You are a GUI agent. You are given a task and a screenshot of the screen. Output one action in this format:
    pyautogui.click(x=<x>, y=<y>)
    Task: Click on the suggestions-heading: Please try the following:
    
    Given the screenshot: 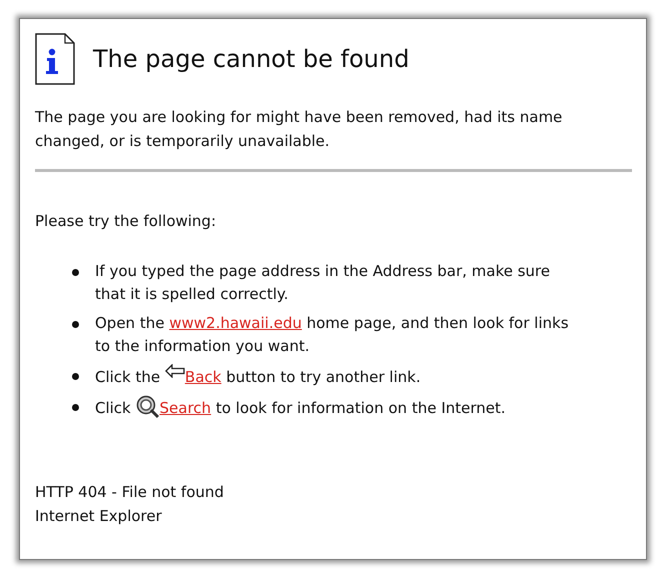 What is the action you would take?
    pyautogui.click(x=126, y=221)
    